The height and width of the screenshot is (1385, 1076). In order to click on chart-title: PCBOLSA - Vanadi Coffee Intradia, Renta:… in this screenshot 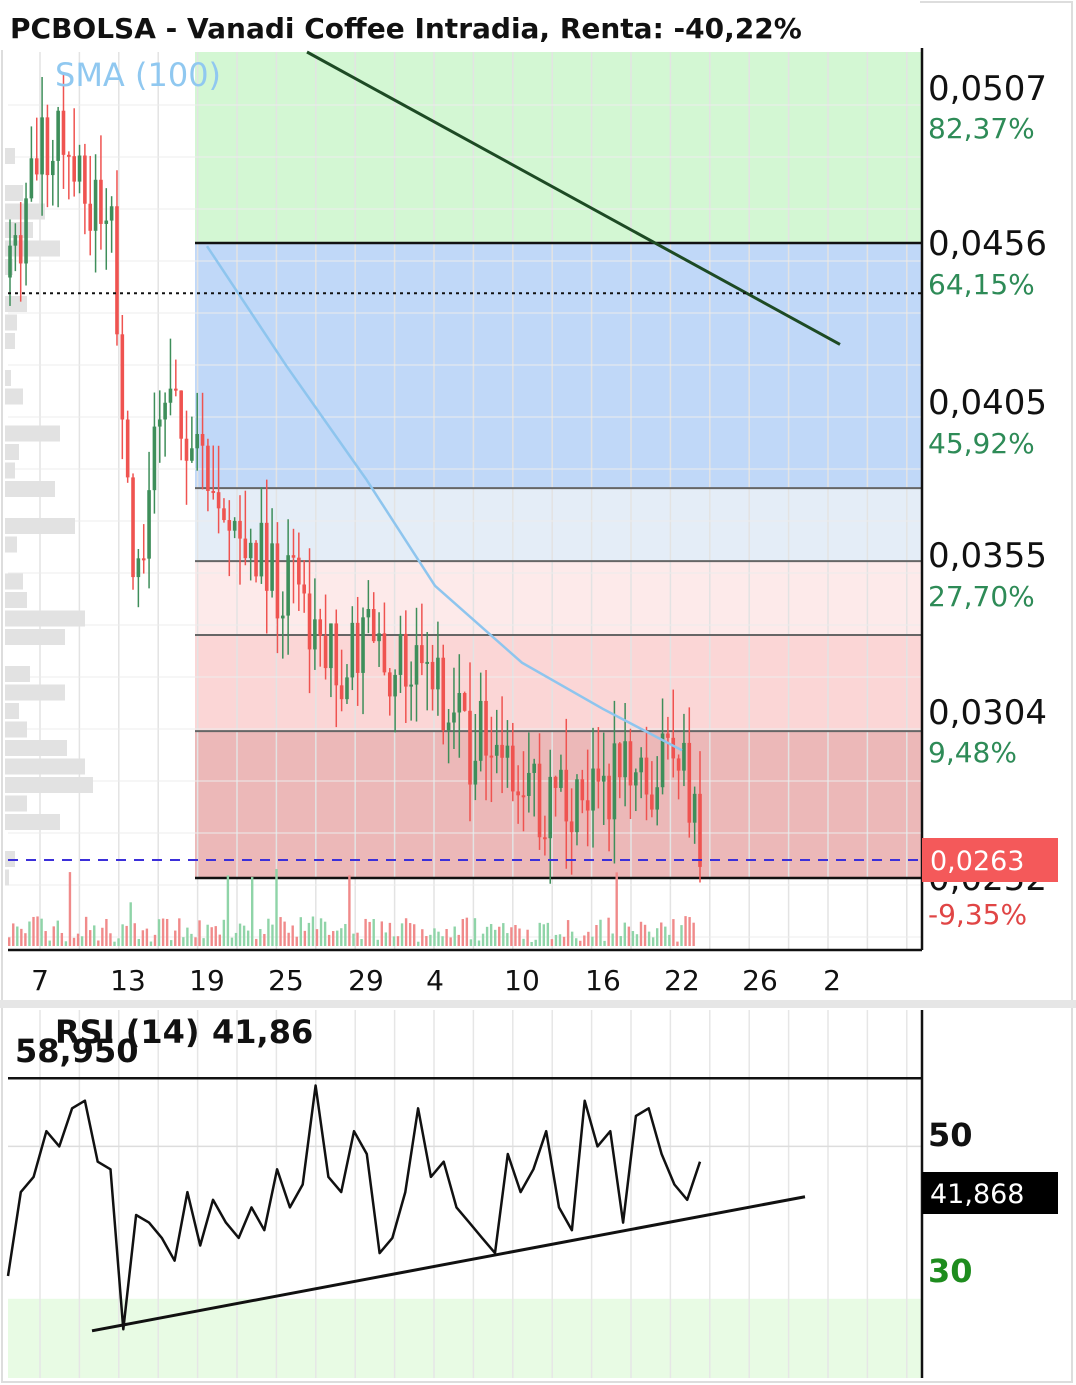, I will do `click(406, 28)`.